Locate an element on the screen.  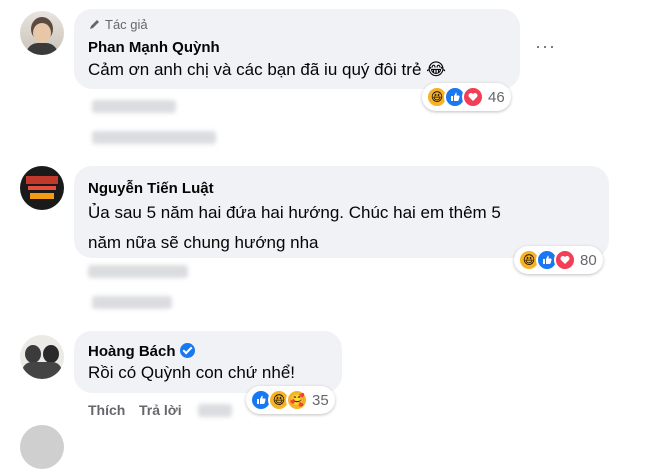
care-icon: 🥰 is located at coordinates (297, 400).